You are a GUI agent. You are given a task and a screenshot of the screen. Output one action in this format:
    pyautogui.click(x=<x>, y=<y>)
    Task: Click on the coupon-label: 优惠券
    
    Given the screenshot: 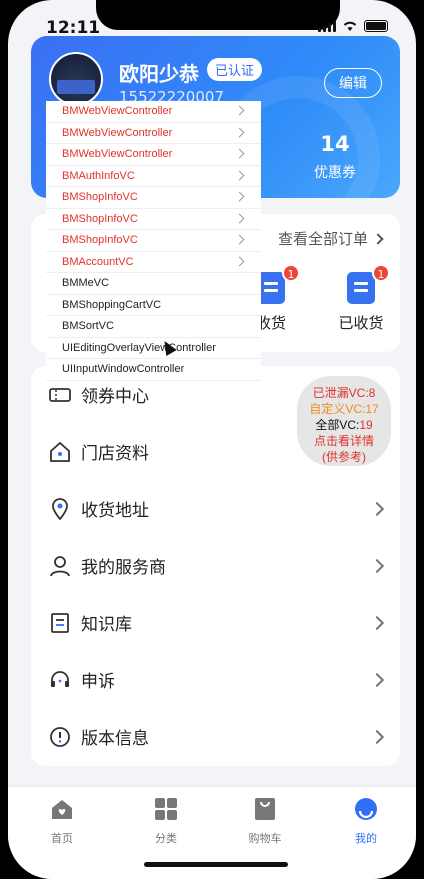 What is the action you would take?
    pyautogui.click(x=335, y=172)
    